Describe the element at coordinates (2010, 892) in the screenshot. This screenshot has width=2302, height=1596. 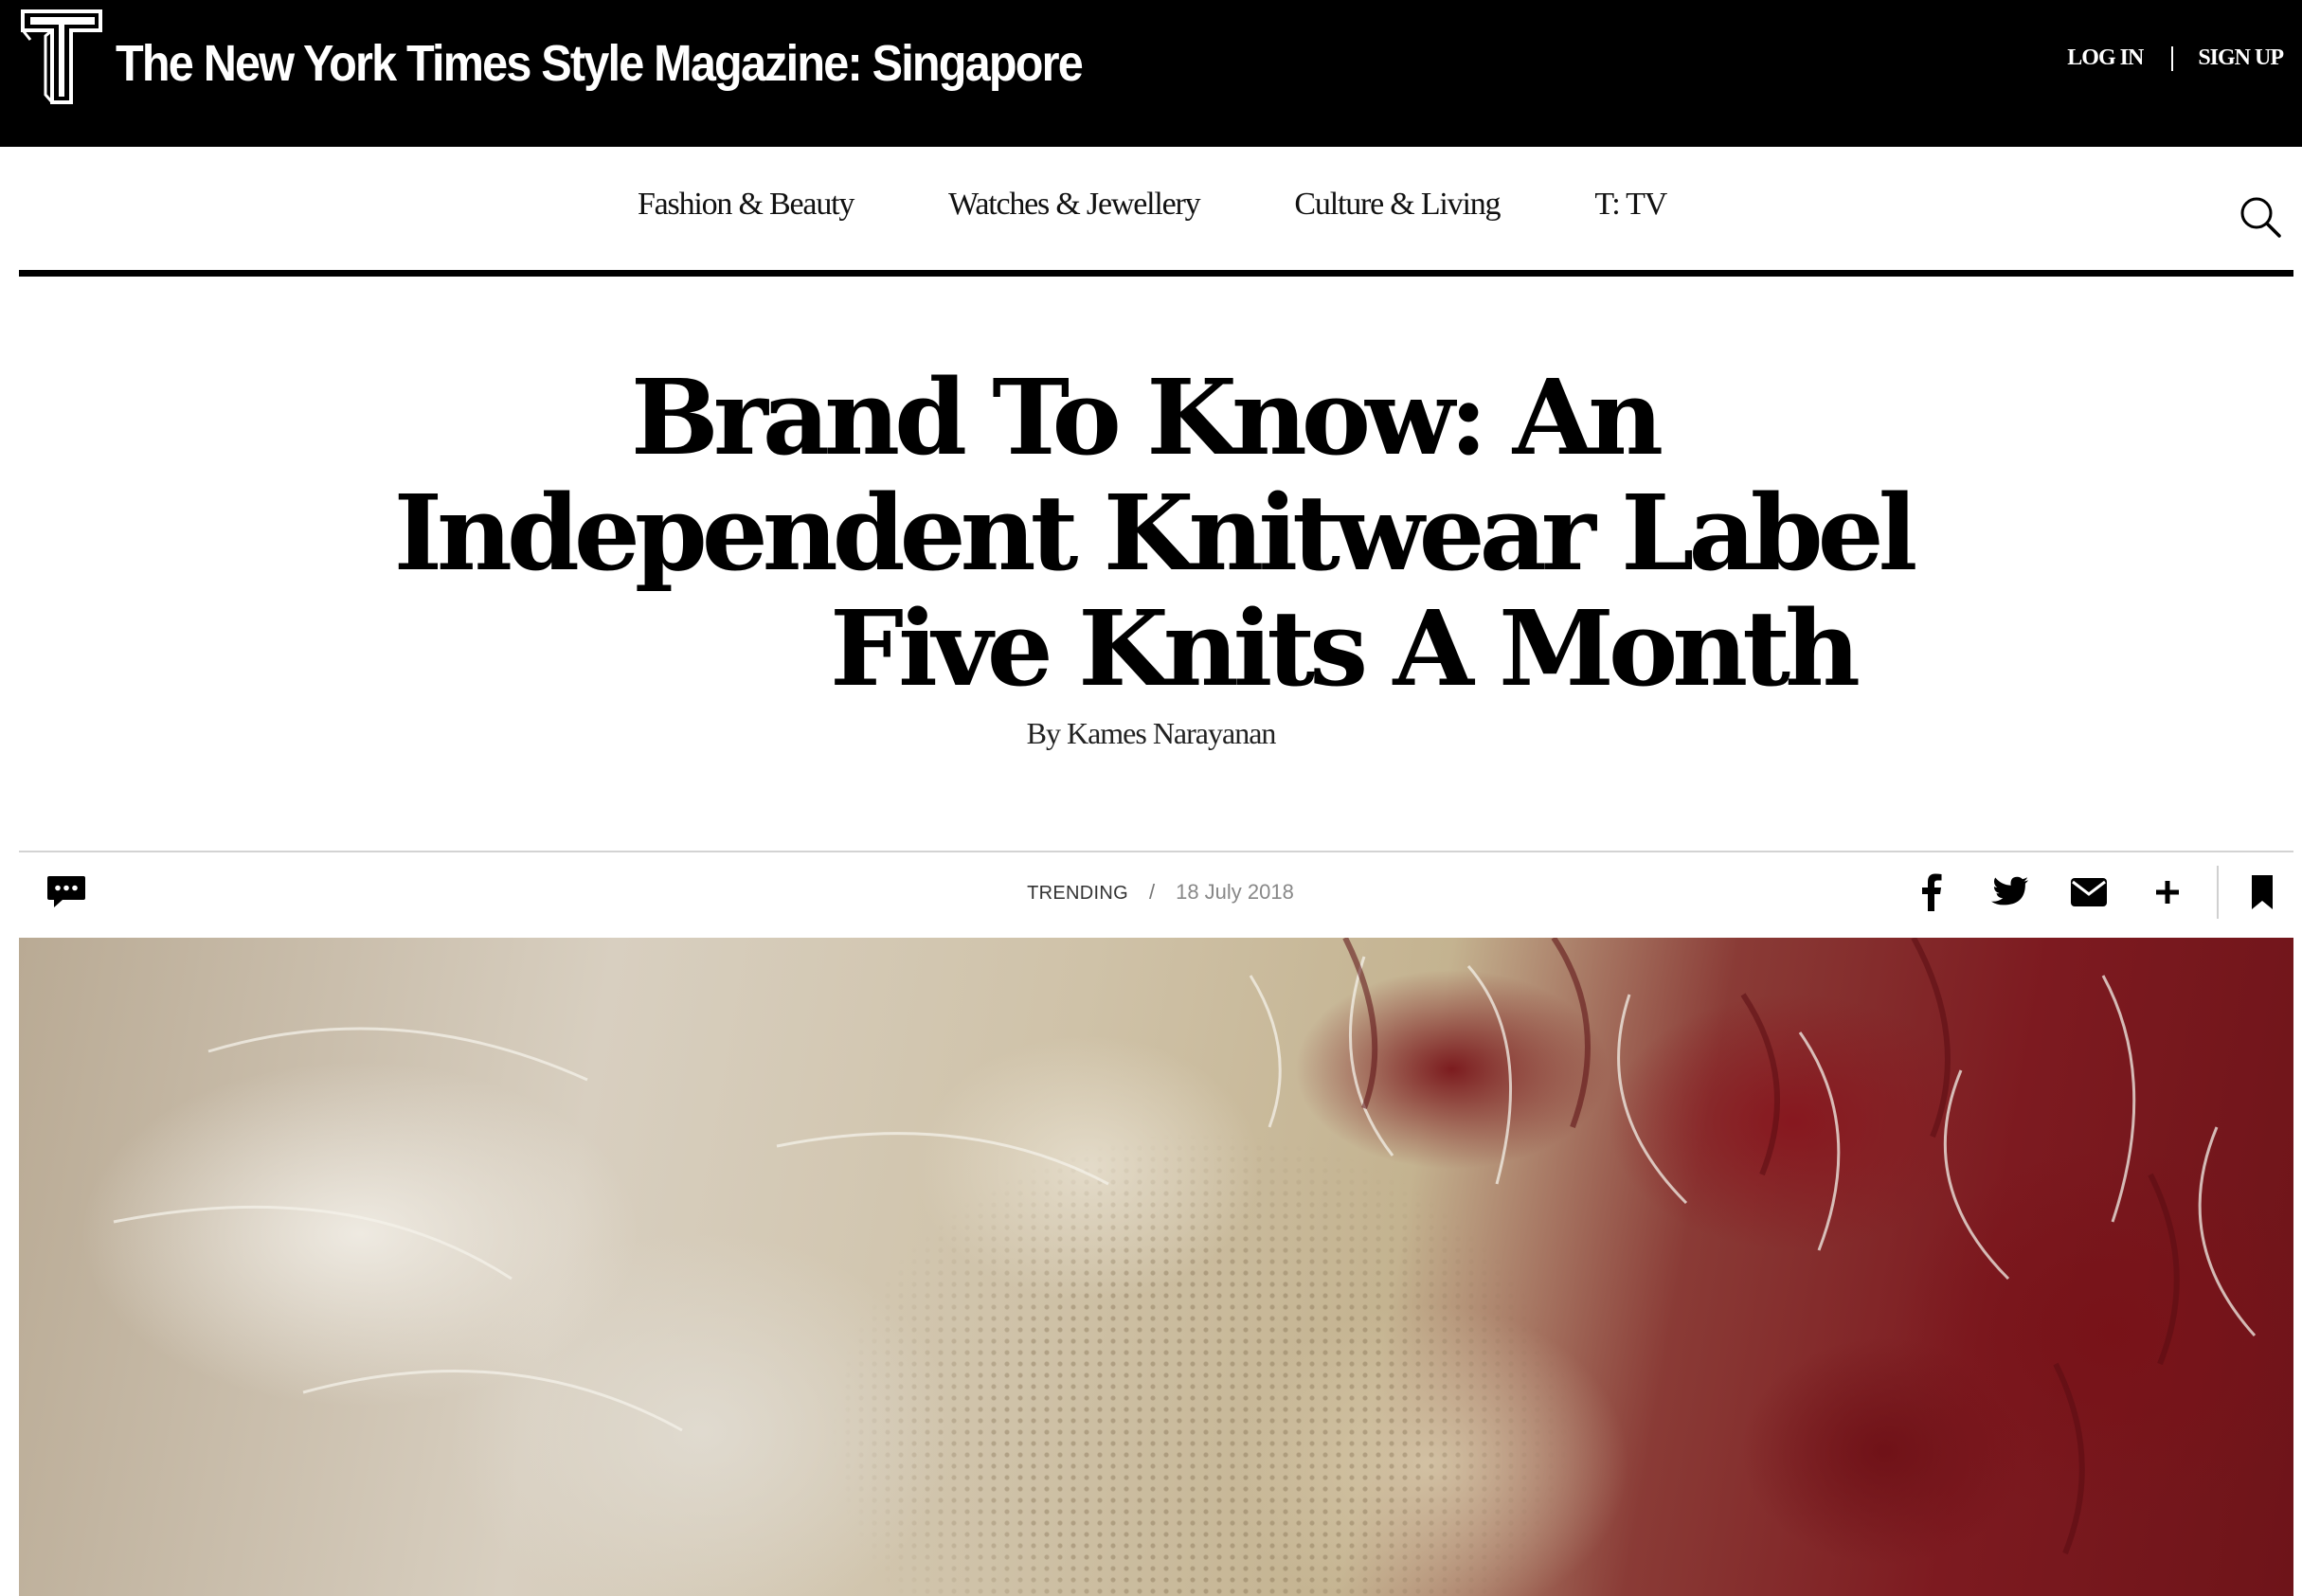
I see `twitter-icon` at that location.